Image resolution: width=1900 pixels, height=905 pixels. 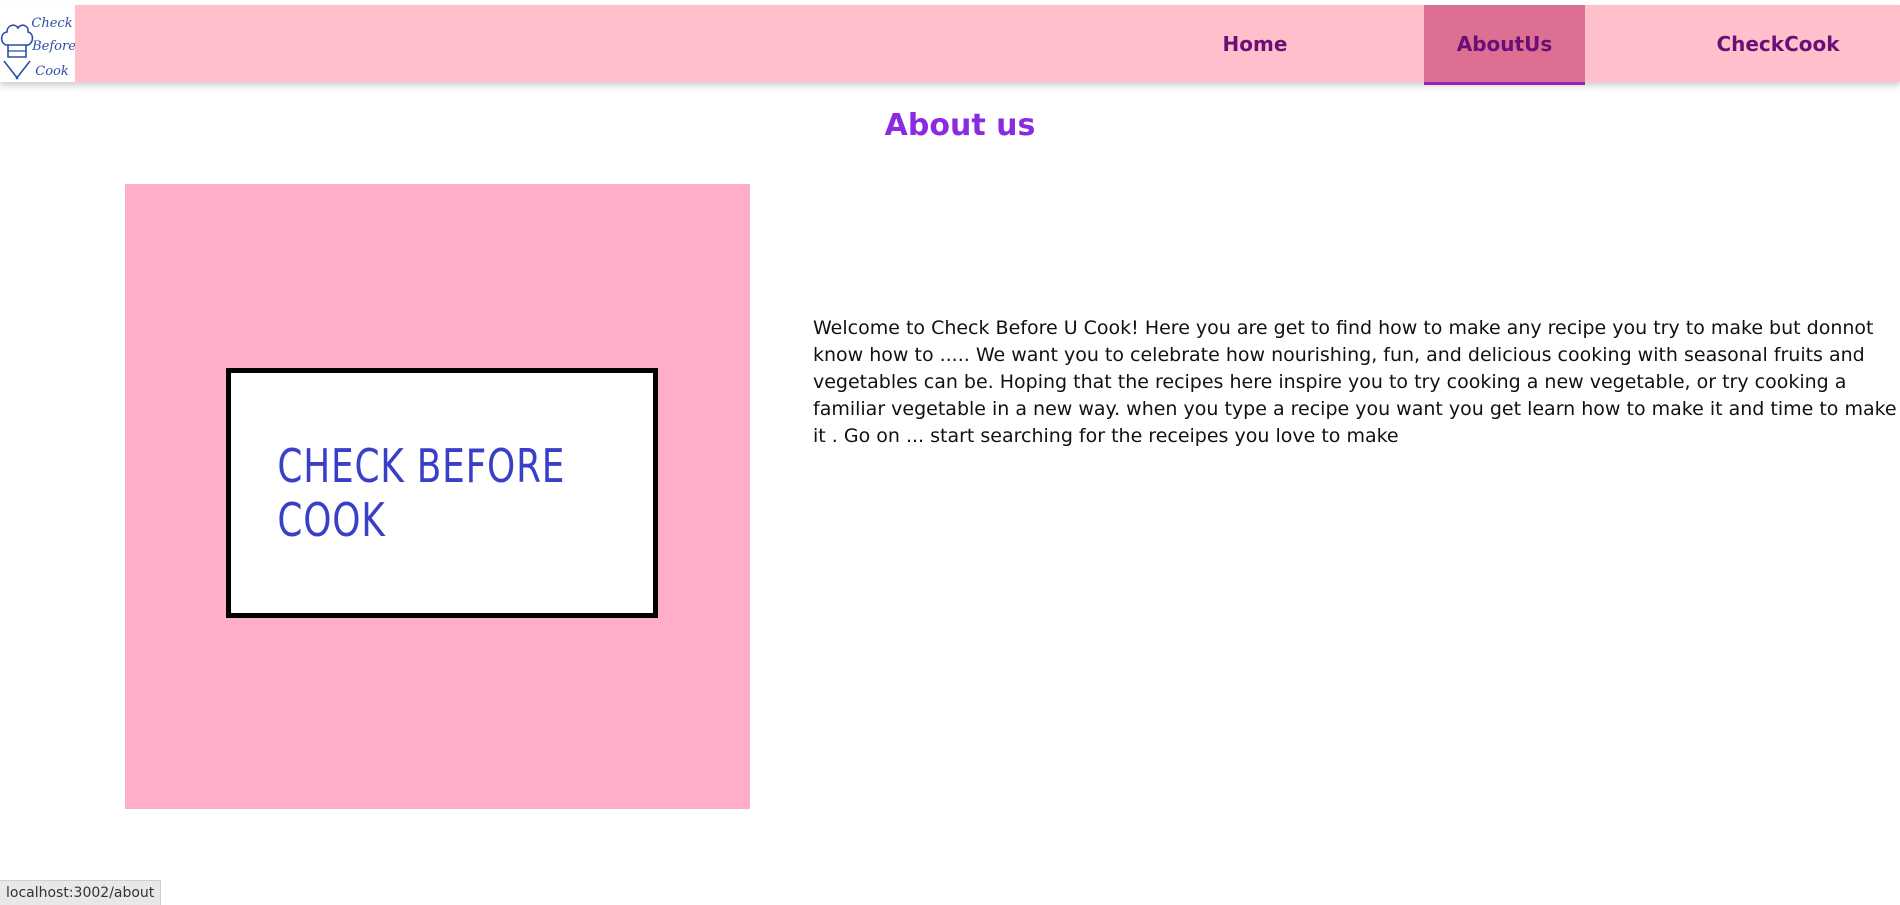 I want to click on logo-text-before: Before, so click(x=53, y=46).